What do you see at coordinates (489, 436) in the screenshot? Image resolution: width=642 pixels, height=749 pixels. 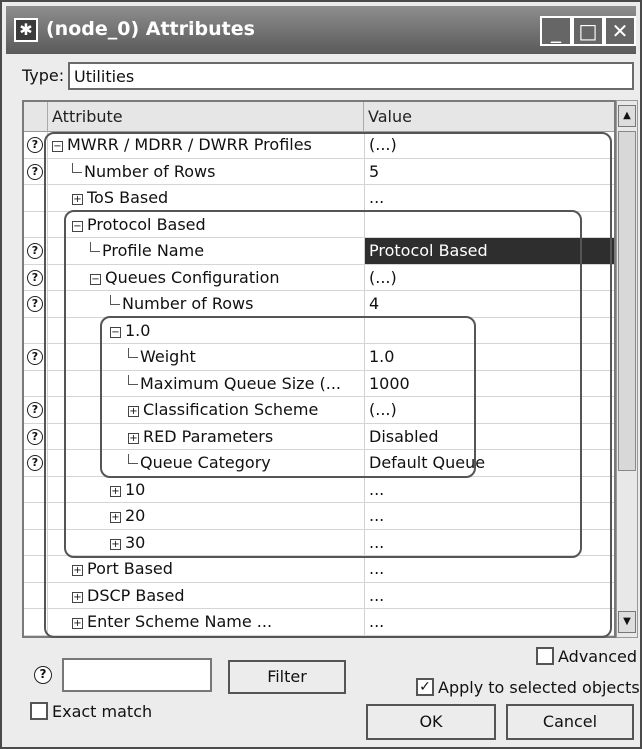 I see `attribute-value: Disabled` at bounding box center [489, 436].